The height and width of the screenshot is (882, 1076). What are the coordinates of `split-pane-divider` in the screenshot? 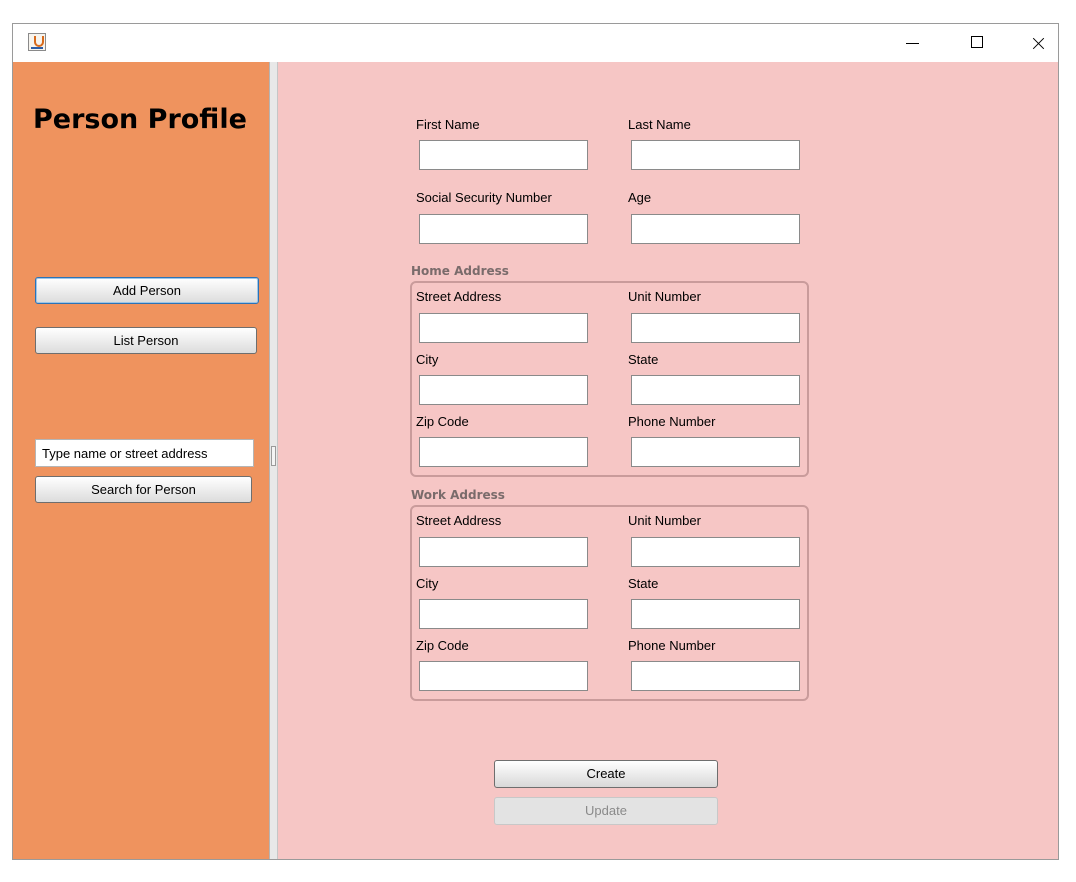 It's located at (273, 460).